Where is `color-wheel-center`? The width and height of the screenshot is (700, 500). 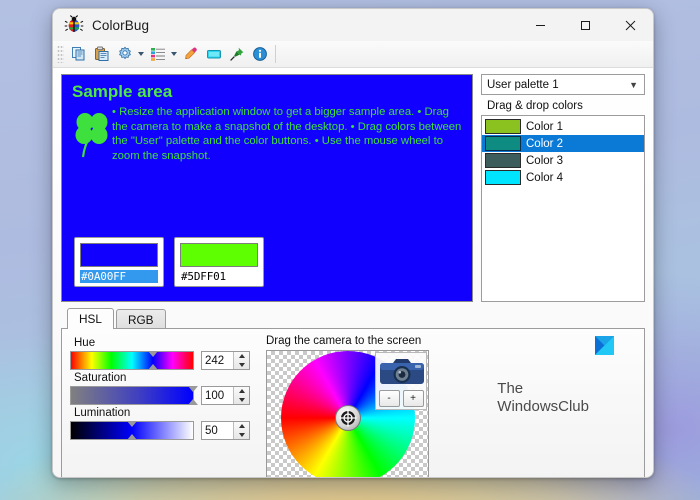
color-wheel-center is located at coordinates (347, 418).